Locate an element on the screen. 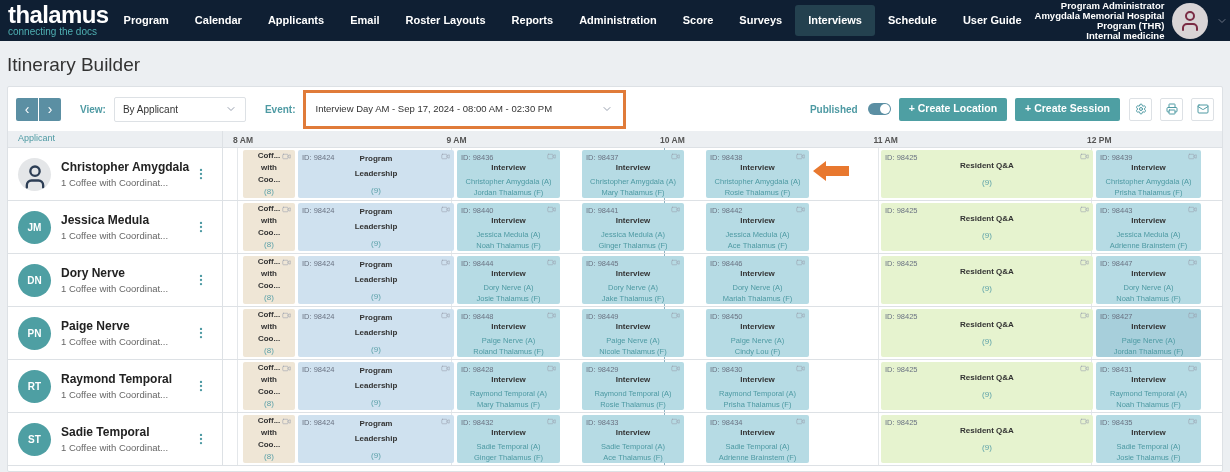  event-select: Interview Day AM - Sep 17, 2024 - 08:00 AM - 02:30 PM is located at coordinates (464, 109).